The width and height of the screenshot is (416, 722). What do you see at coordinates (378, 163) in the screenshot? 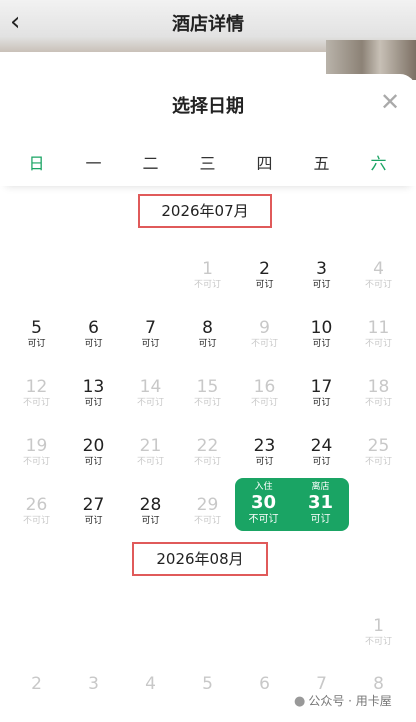
I see `weekday-sat: 六` at bounding box center [378, 163].